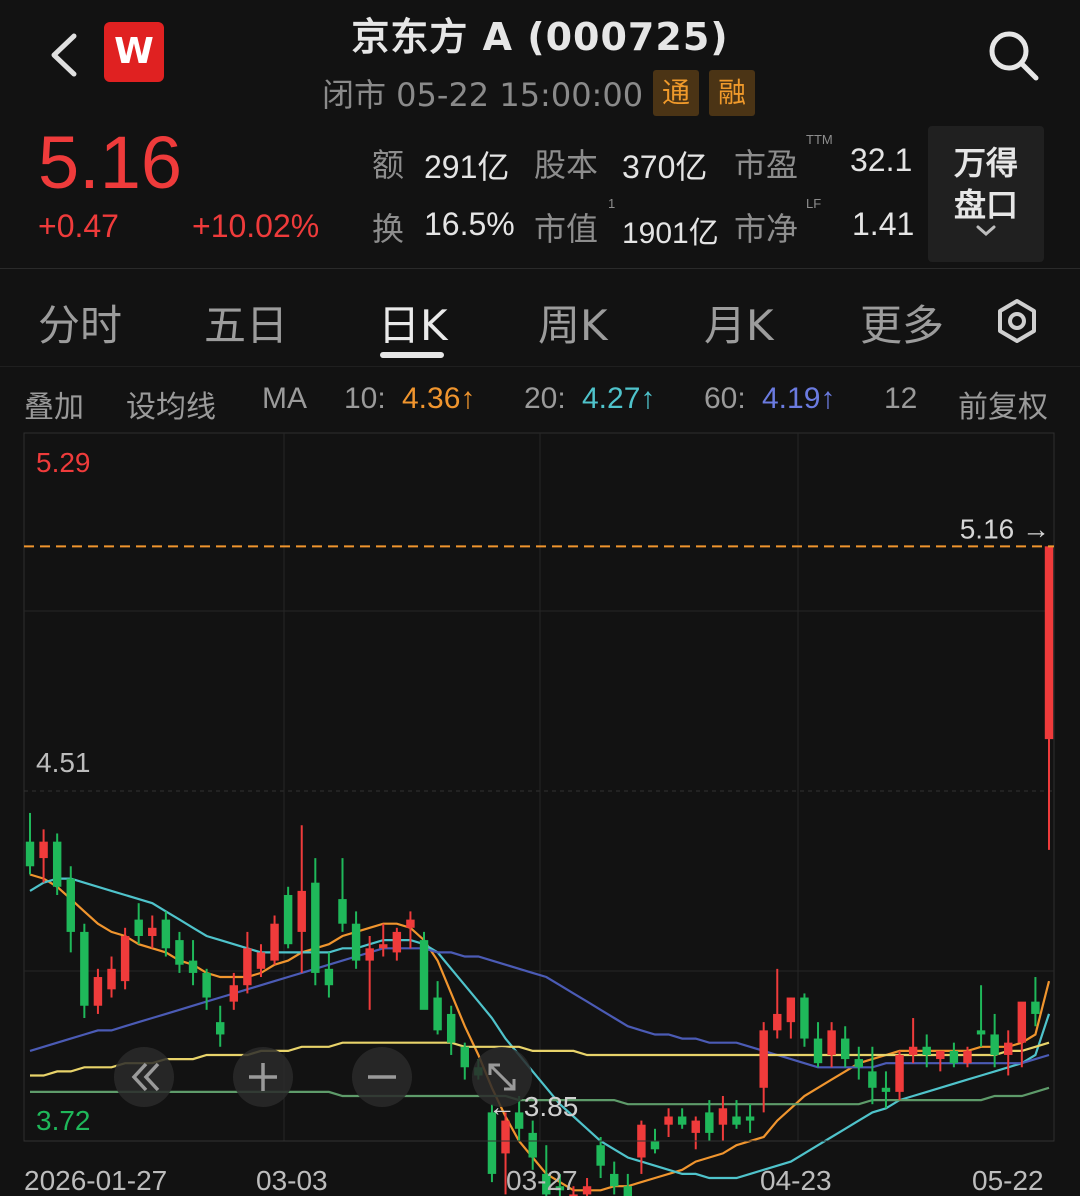  What do you see at coordinates (1005, 528) in the screenshot?
I see `current-price-label: 5.16 →` at bounding box center [1005, 528].